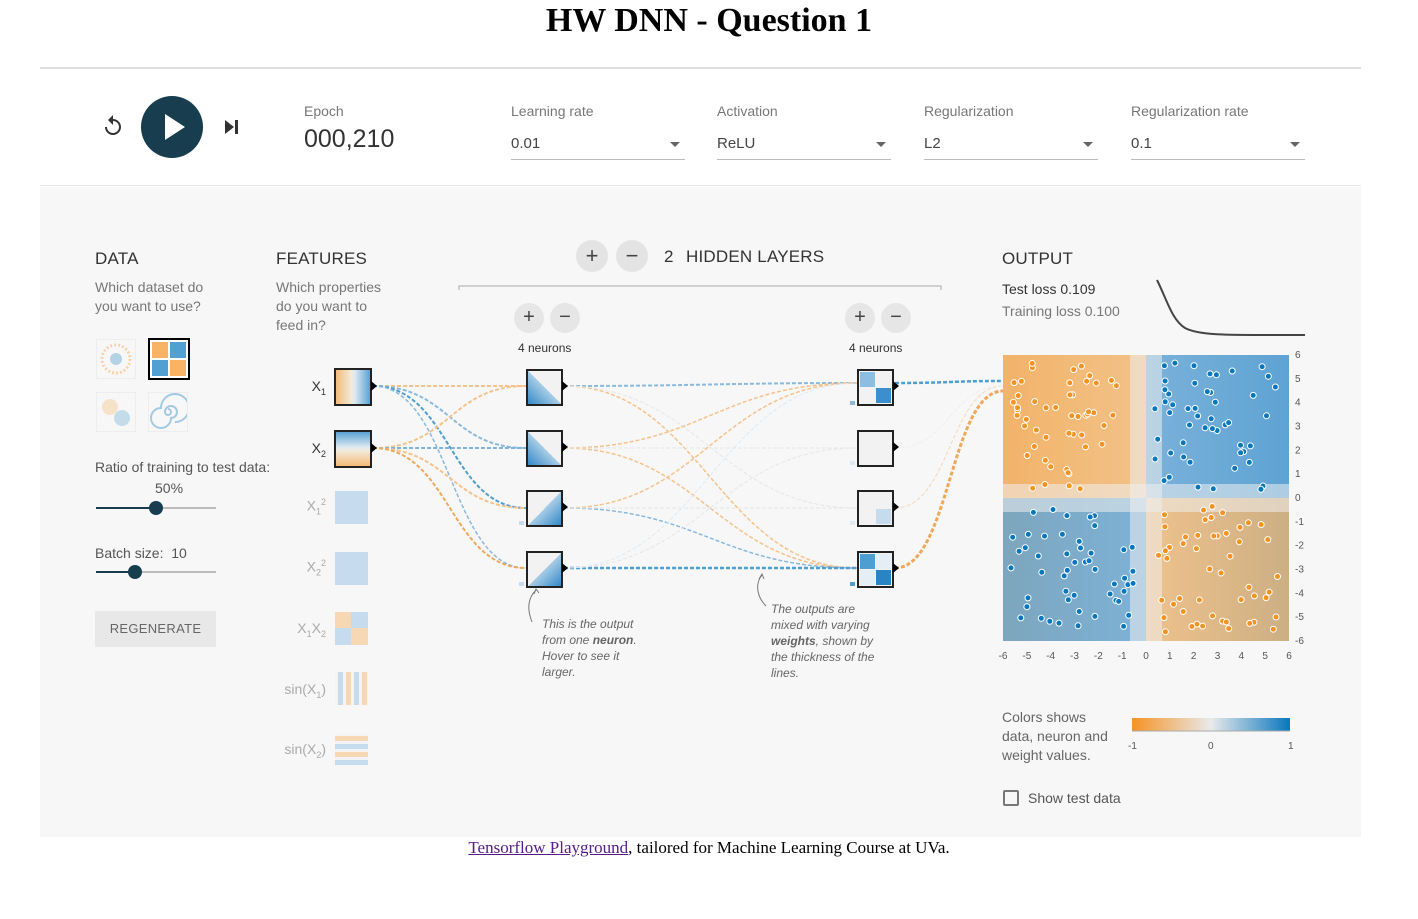 The height and width of the screenshot is (919, 1418). What do you see at coordinates (1170, 656) in the screenshot?
I see `x-tick-label: 1` at bounding box center [1170, 656].